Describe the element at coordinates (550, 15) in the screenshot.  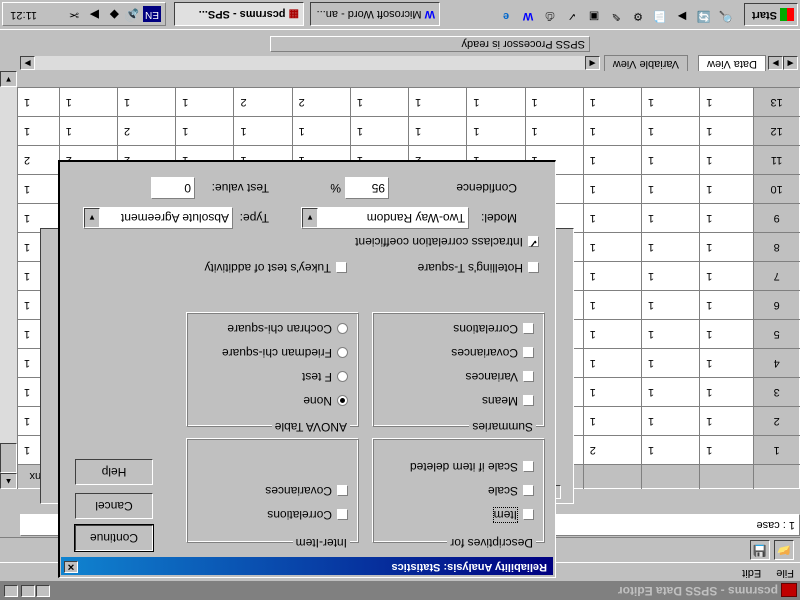
I see `quicklaunch-icon: ⎙` at that location.